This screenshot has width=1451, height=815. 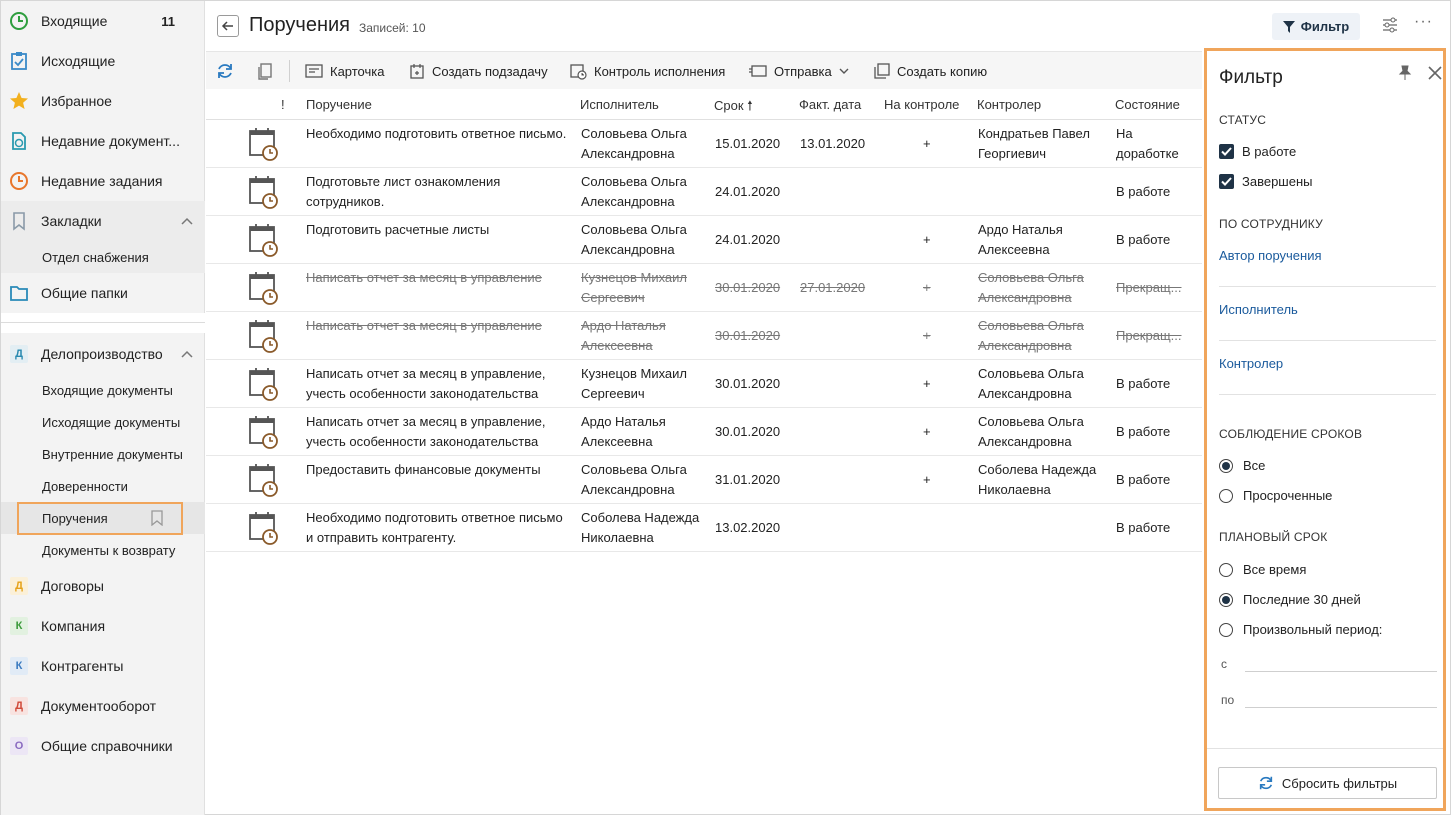 I want to click on due-cell: 30.01.2020, so click(x=748, y=287).